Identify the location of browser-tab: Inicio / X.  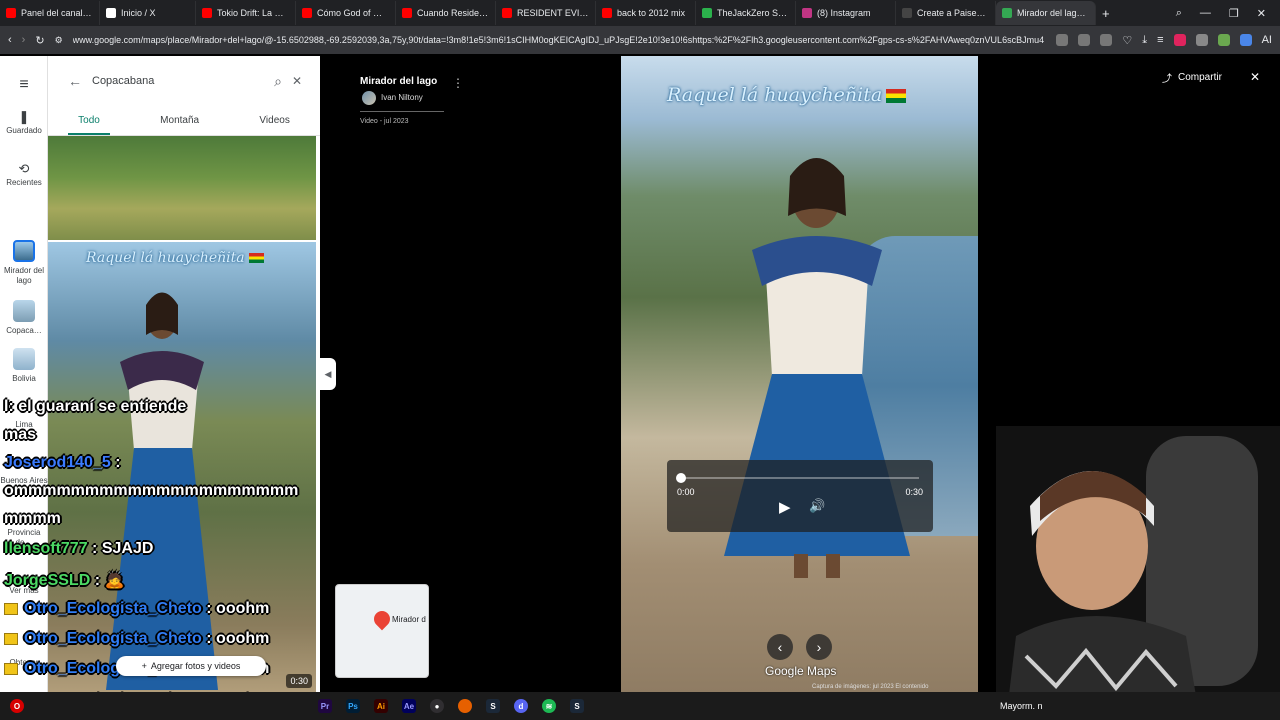
(148, 13).